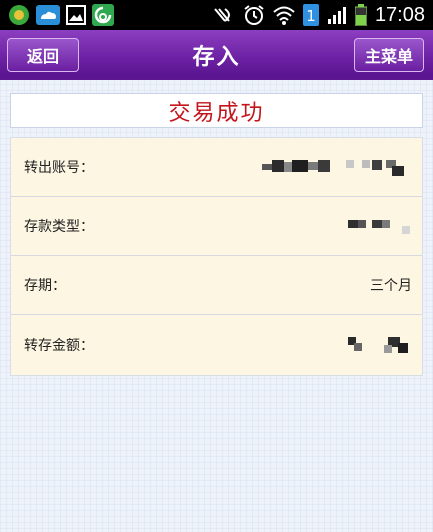 The width and height of the screenshot is (433, 532). Describe the element at coordinates (59, 227) in the screenshot. I see `deposit-type-label: 存款类型：` at that location.